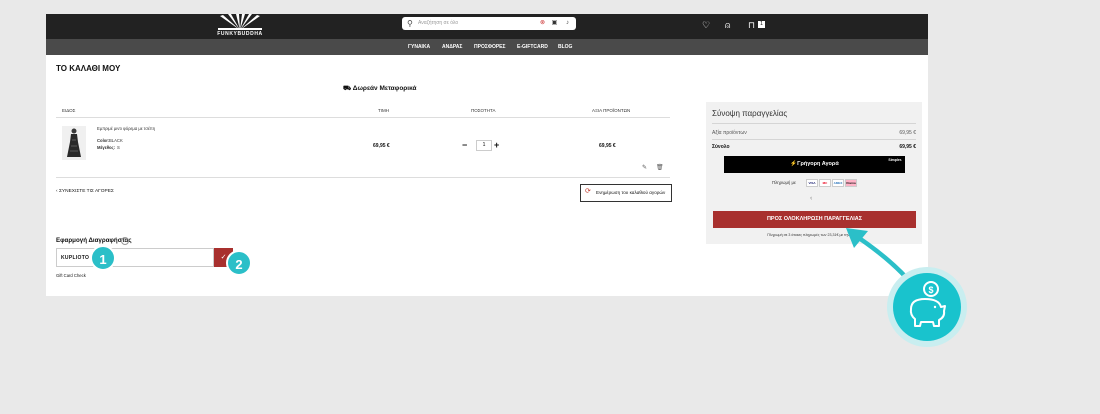  I want to click on truck-icon: ⛟, so click(347, 88).